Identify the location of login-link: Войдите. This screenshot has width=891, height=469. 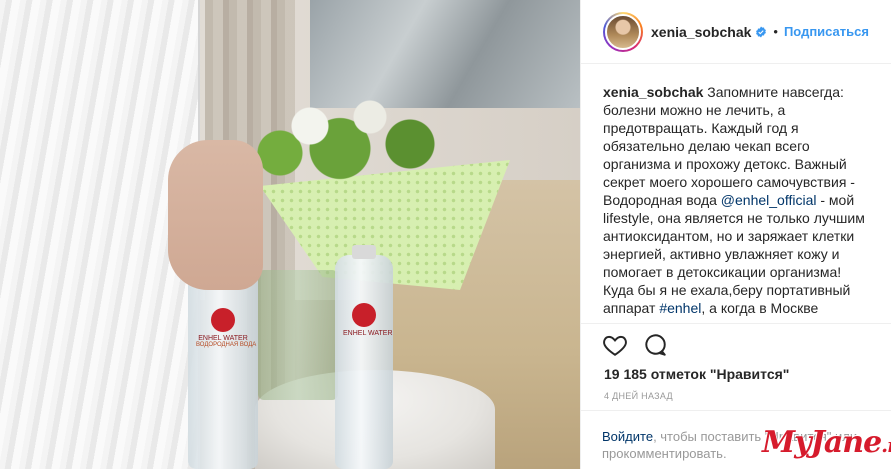
(627, 436).